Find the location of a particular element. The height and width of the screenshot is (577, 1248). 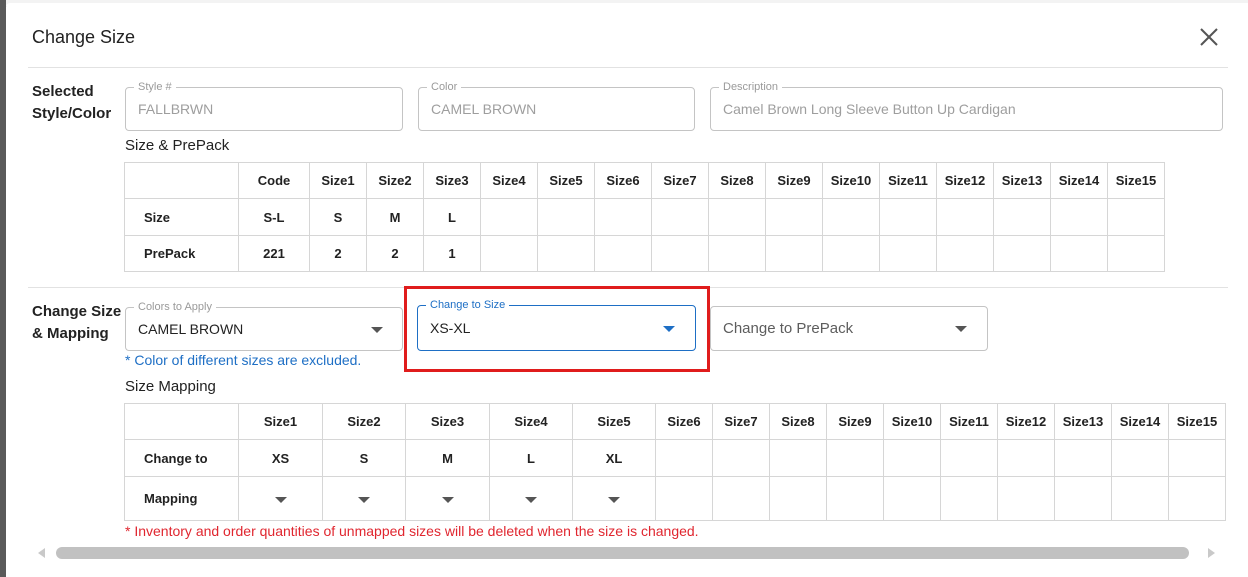

table-row: PrePack 221 2 2 1 is located at coordinates (644, 253).